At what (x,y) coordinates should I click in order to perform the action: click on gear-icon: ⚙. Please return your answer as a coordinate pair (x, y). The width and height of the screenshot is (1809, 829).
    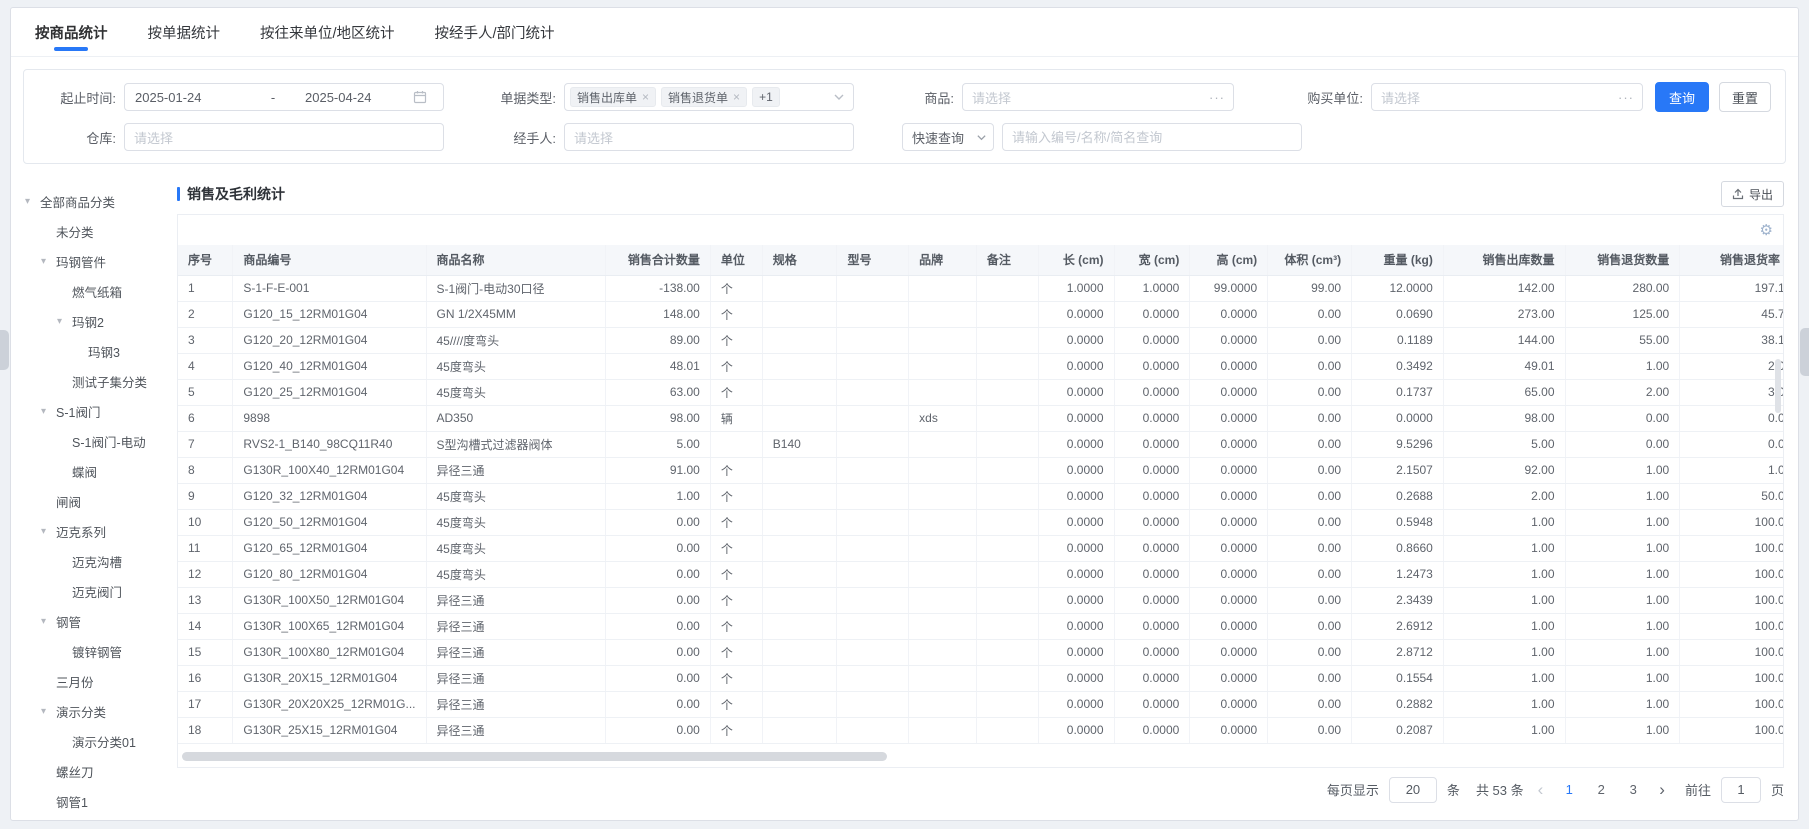
    Looking at the image, I should click on (1766, 230).